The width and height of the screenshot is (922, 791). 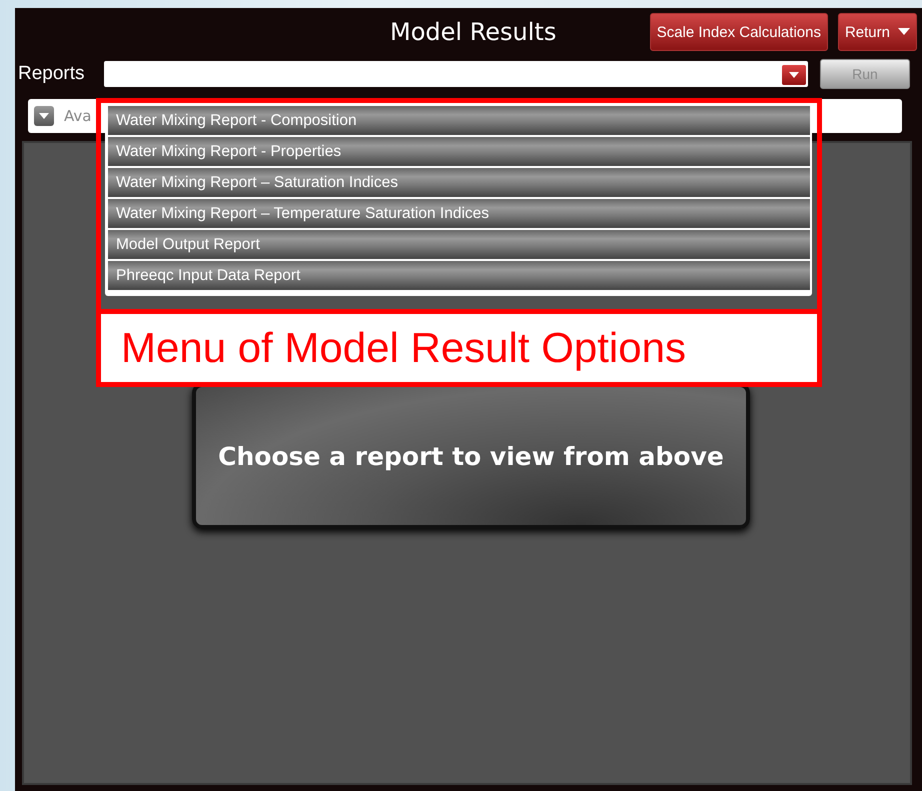 What do you see at coordinates (78, 116) in the screenshot?
I see `filter-label: Ava` at bounding box center [78, 116].